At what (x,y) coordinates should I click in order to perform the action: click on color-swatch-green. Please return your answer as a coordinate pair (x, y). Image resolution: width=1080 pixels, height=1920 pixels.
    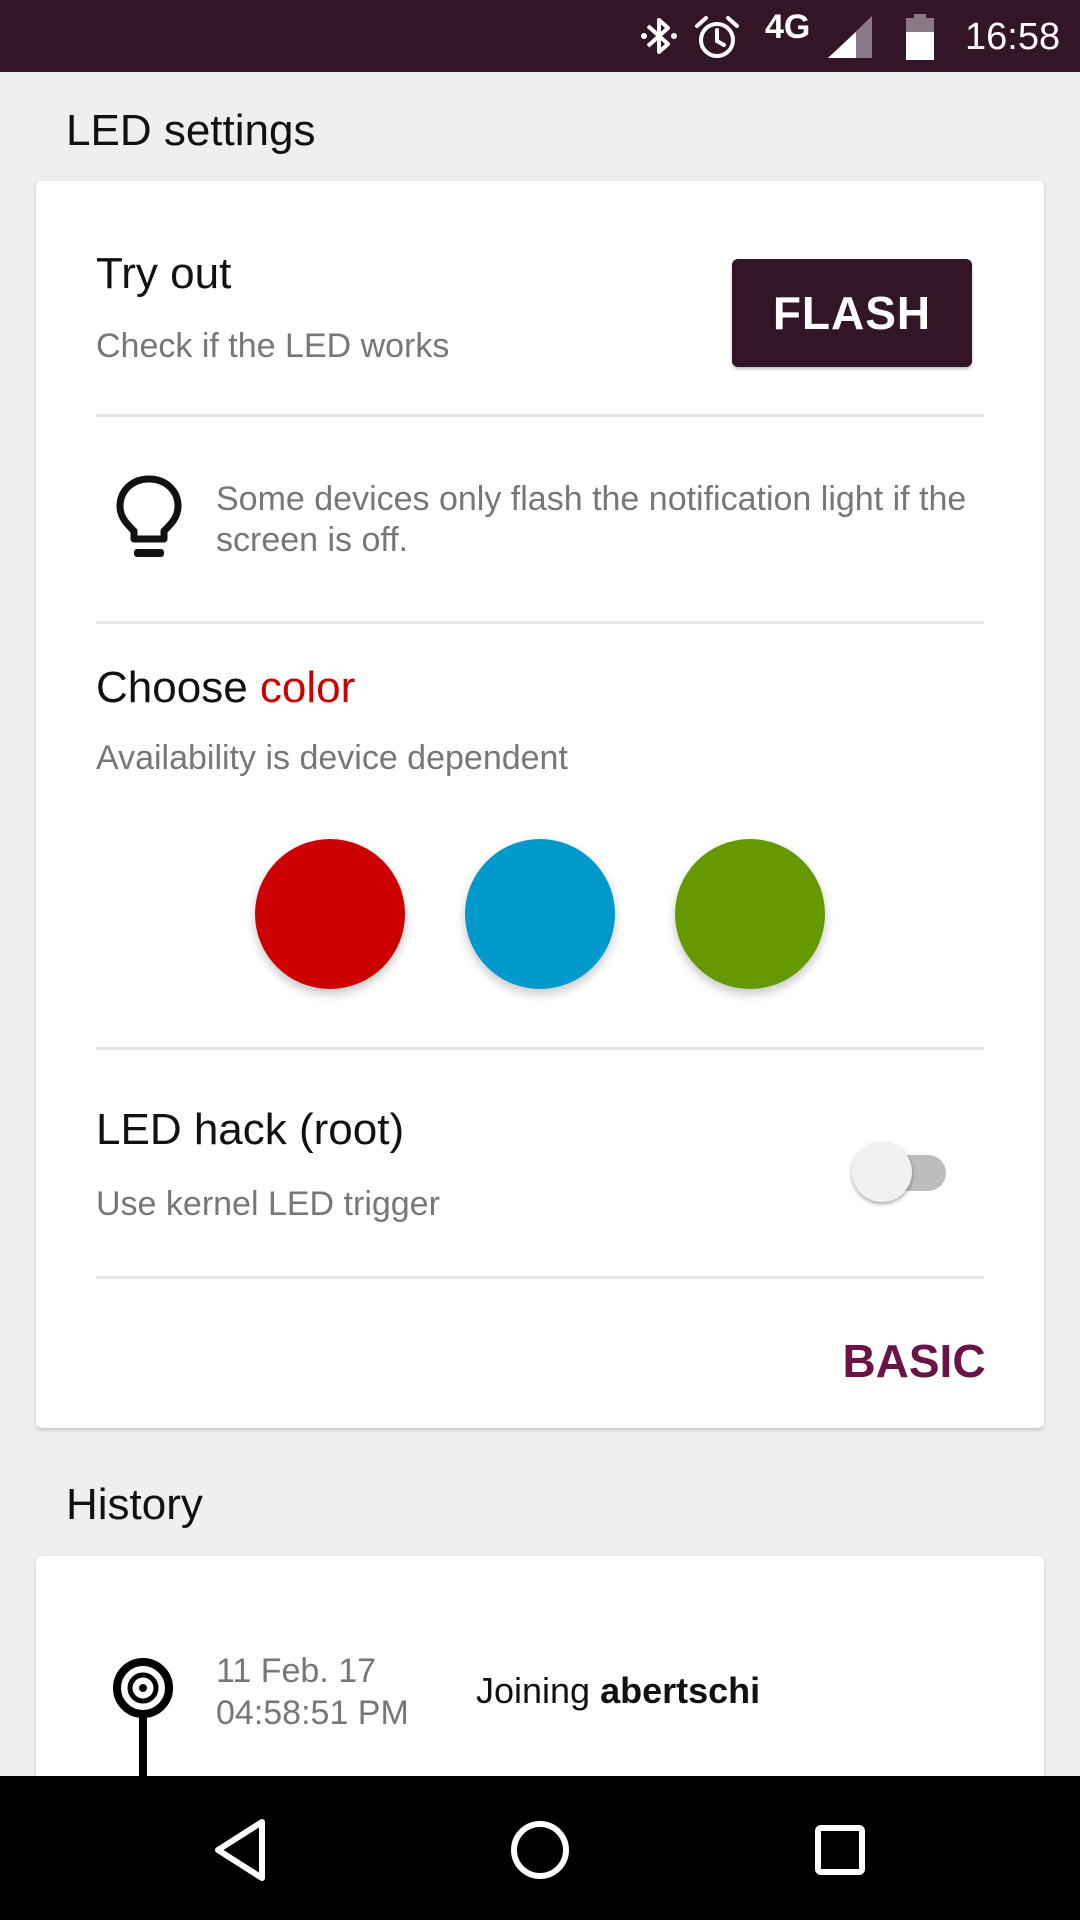
    Looking at the image, I should click on (750, 914).